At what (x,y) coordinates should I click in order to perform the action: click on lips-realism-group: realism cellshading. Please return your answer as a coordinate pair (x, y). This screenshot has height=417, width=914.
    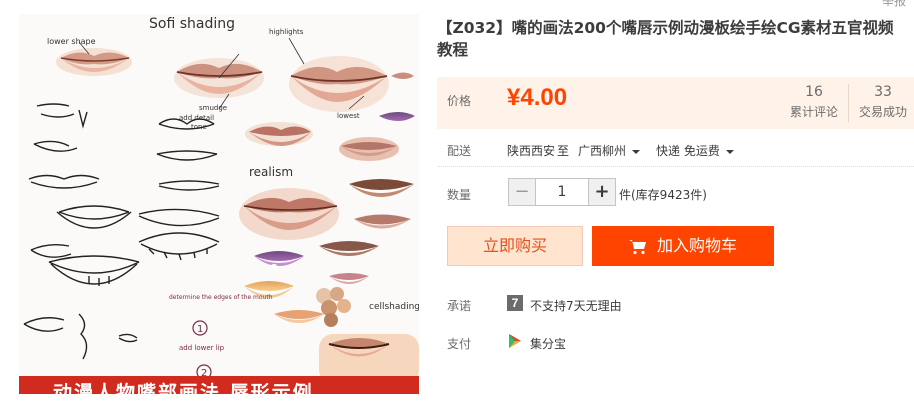
    Looking at the image, I should click on (329, 253).